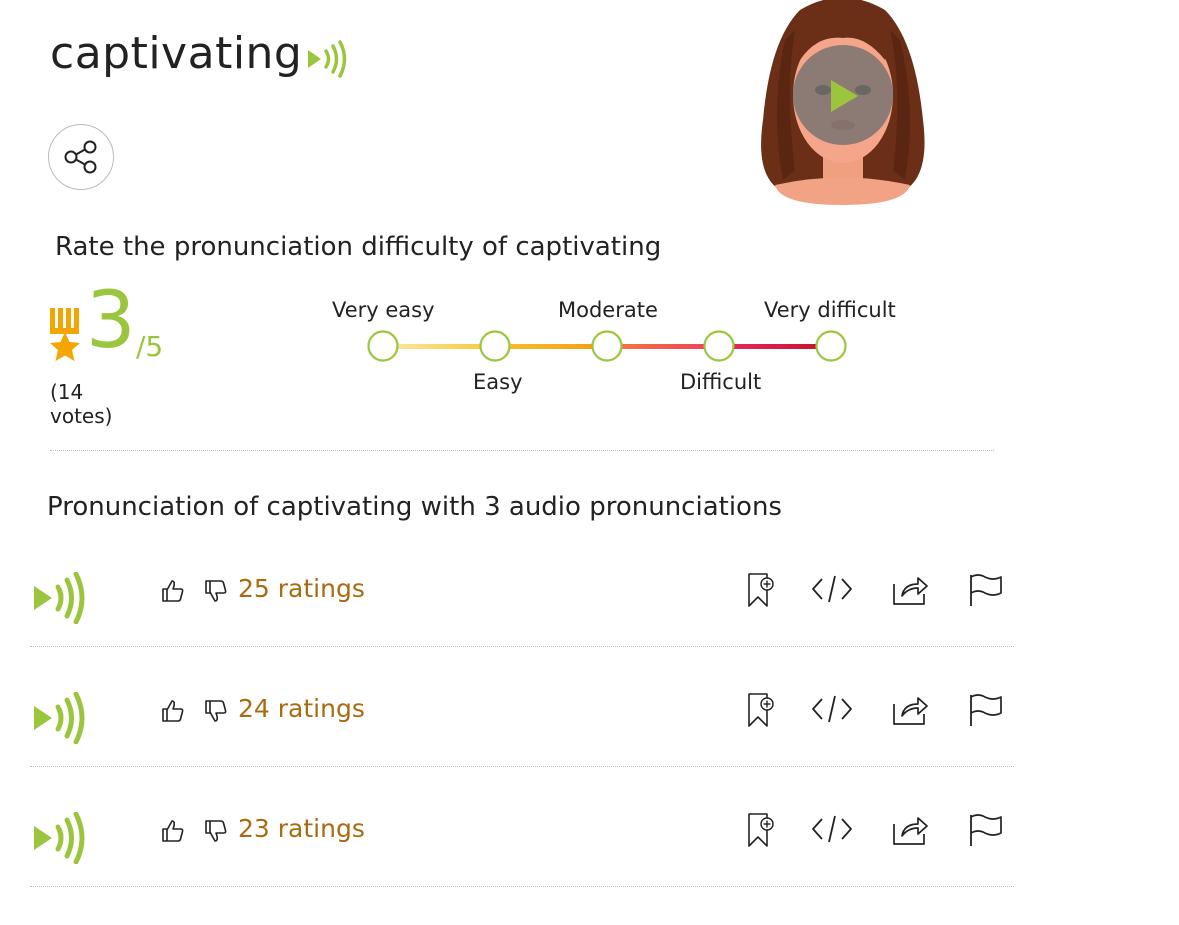 Image resolution: width=1179 pixels, height=925 pixels. I want to click on ratings-count: 24 ratings, so click(301, 708).